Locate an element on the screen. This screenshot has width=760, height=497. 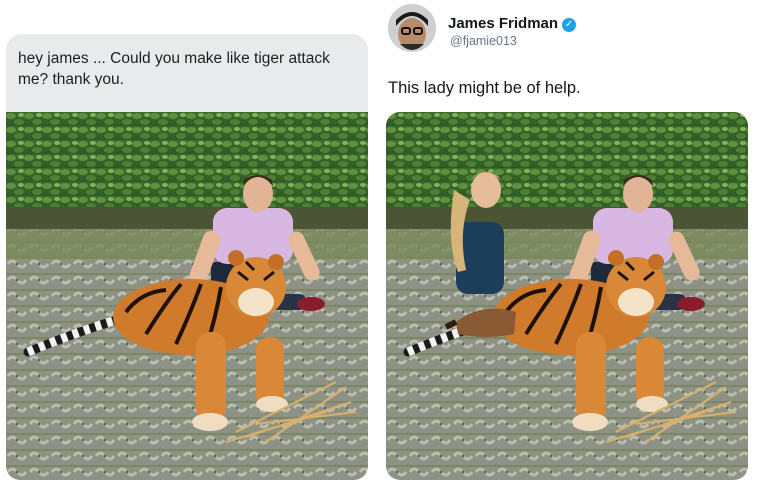
author-handle: @fjamie013 is located at coordinates (483, 41).